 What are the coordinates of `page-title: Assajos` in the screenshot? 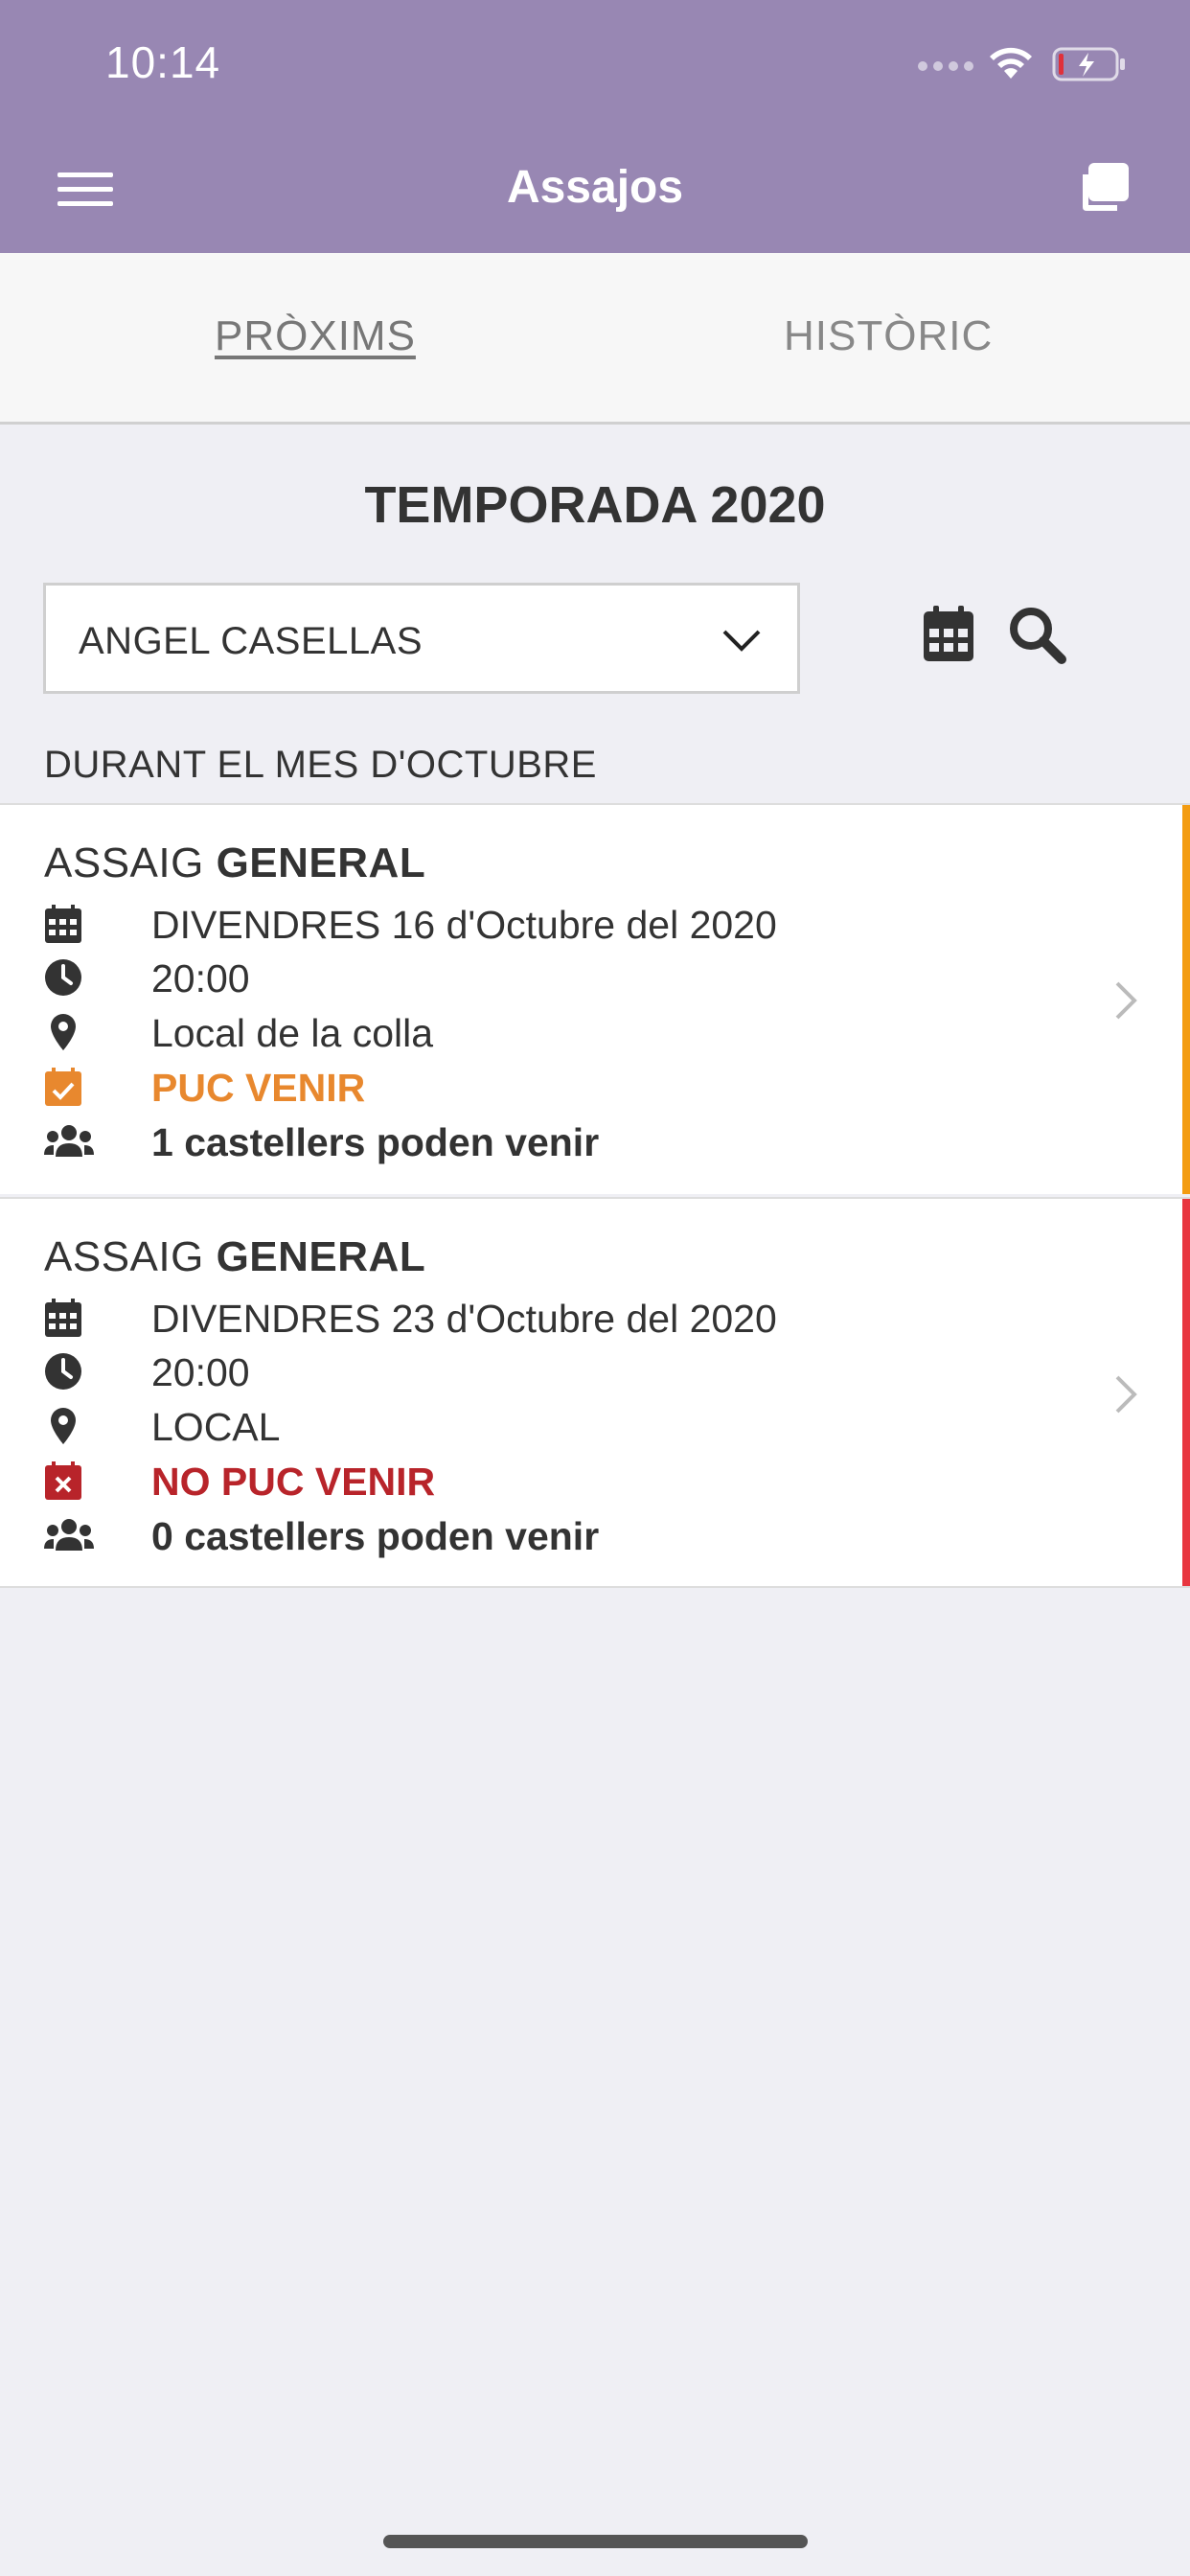 It's located at (595, 187).